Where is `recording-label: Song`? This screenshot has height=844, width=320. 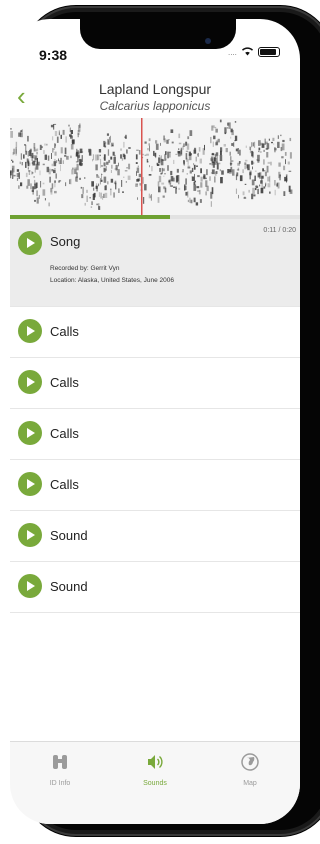 recording-label: Song is located at coordinates (65, 241).